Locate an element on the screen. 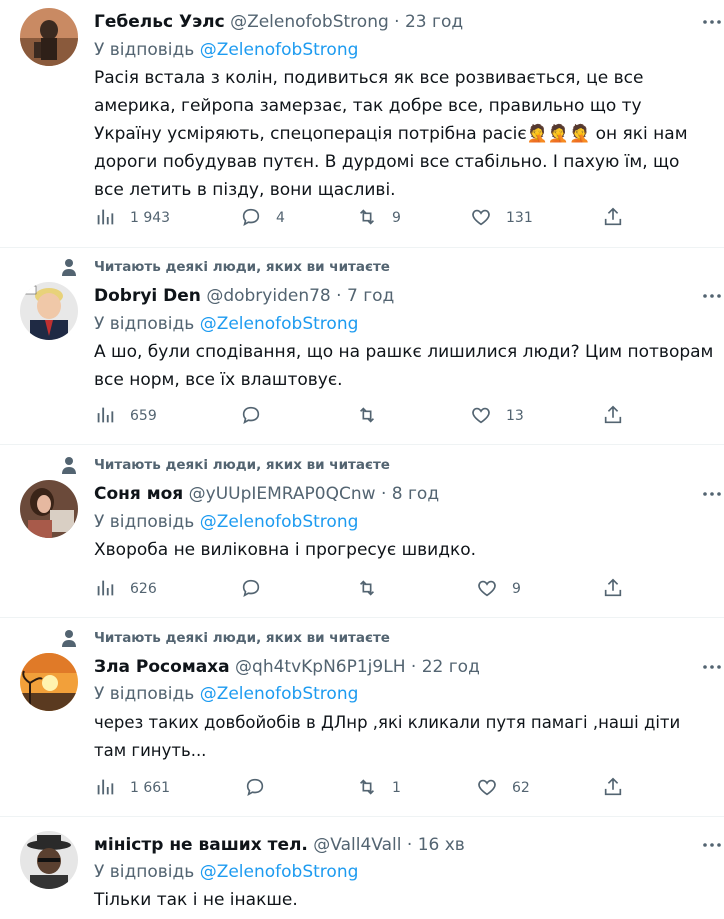  tweet-header: Гебельс Уэлс @ZelenofobStrong · 23 год is located at coordinates (278, 22).